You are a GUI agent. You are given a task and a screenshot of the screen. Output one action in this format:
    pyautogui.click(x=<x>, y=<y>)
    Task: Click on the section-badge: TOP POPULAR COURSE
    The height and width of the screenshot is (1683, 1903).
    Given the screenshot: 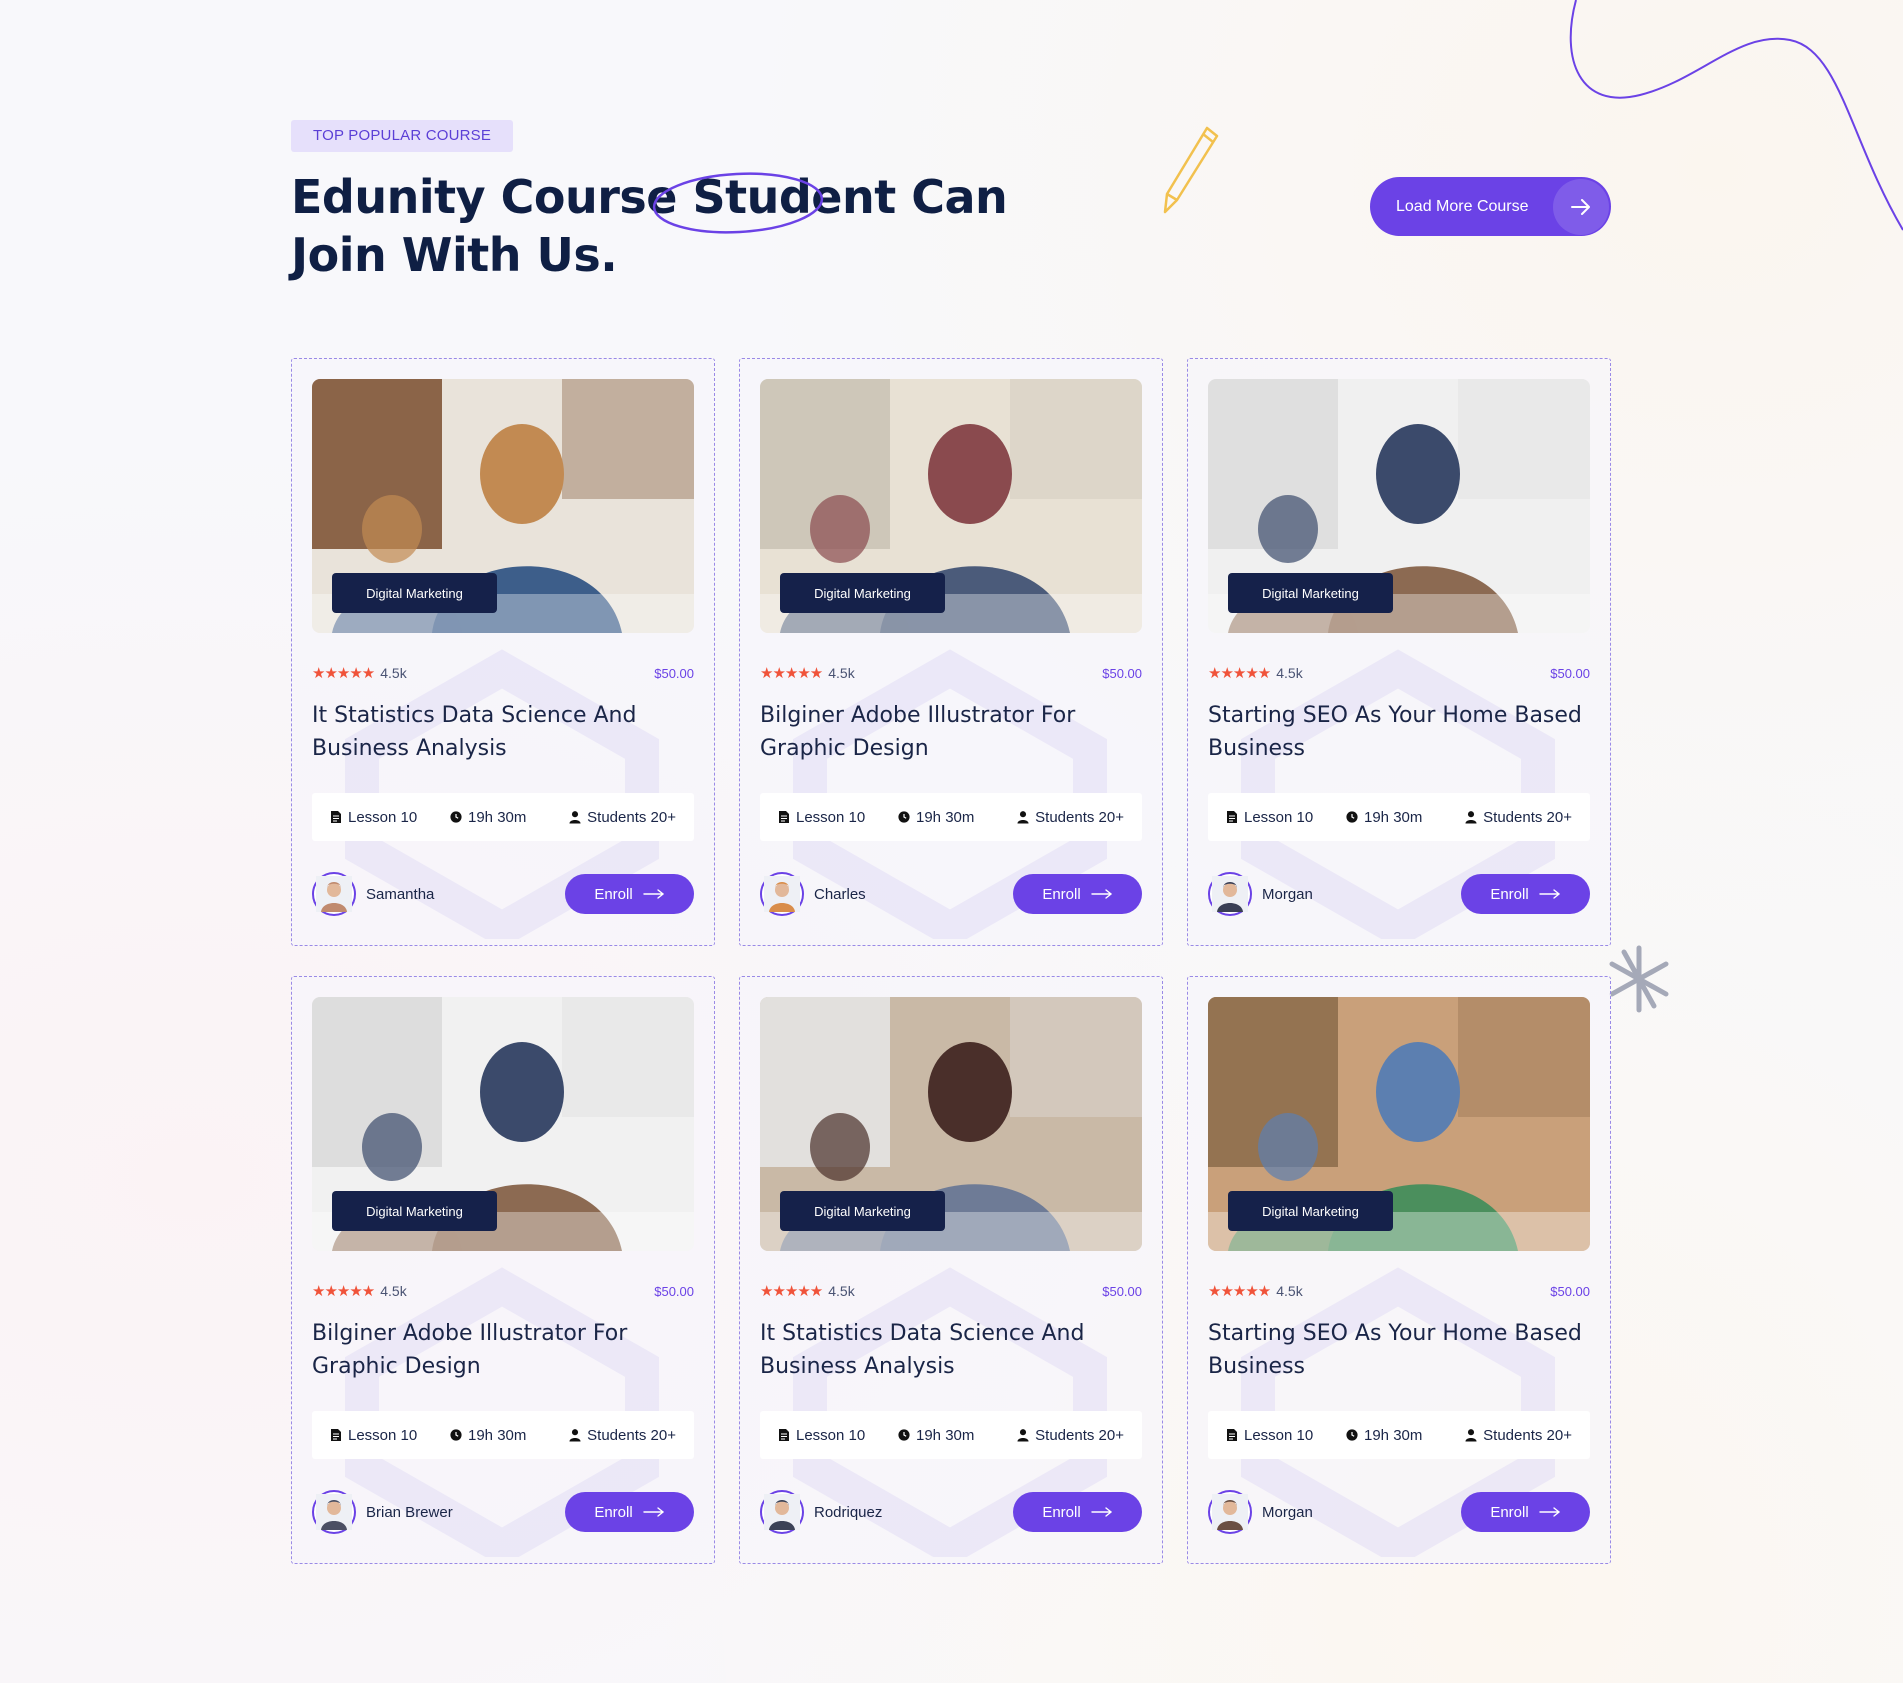 What is the action you would take?
    pyautogui.click(x=402, y=136)
    